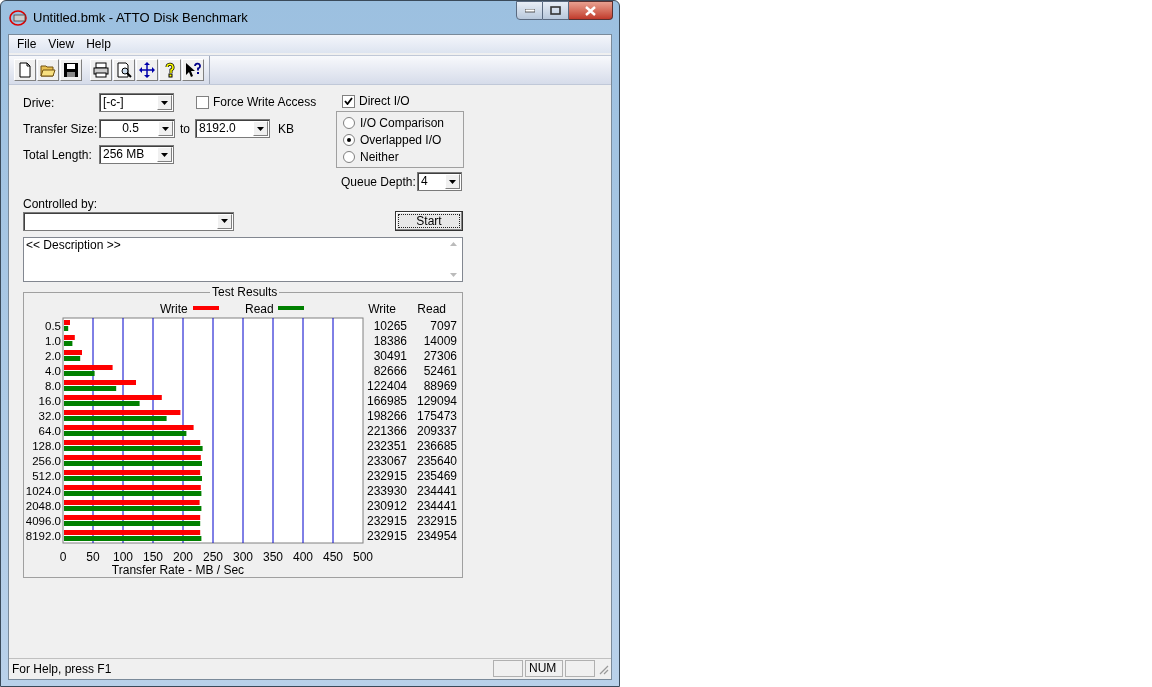  I want to click on x-axis-title: Transfer Rate - MB / Sec, so click(178, 570).